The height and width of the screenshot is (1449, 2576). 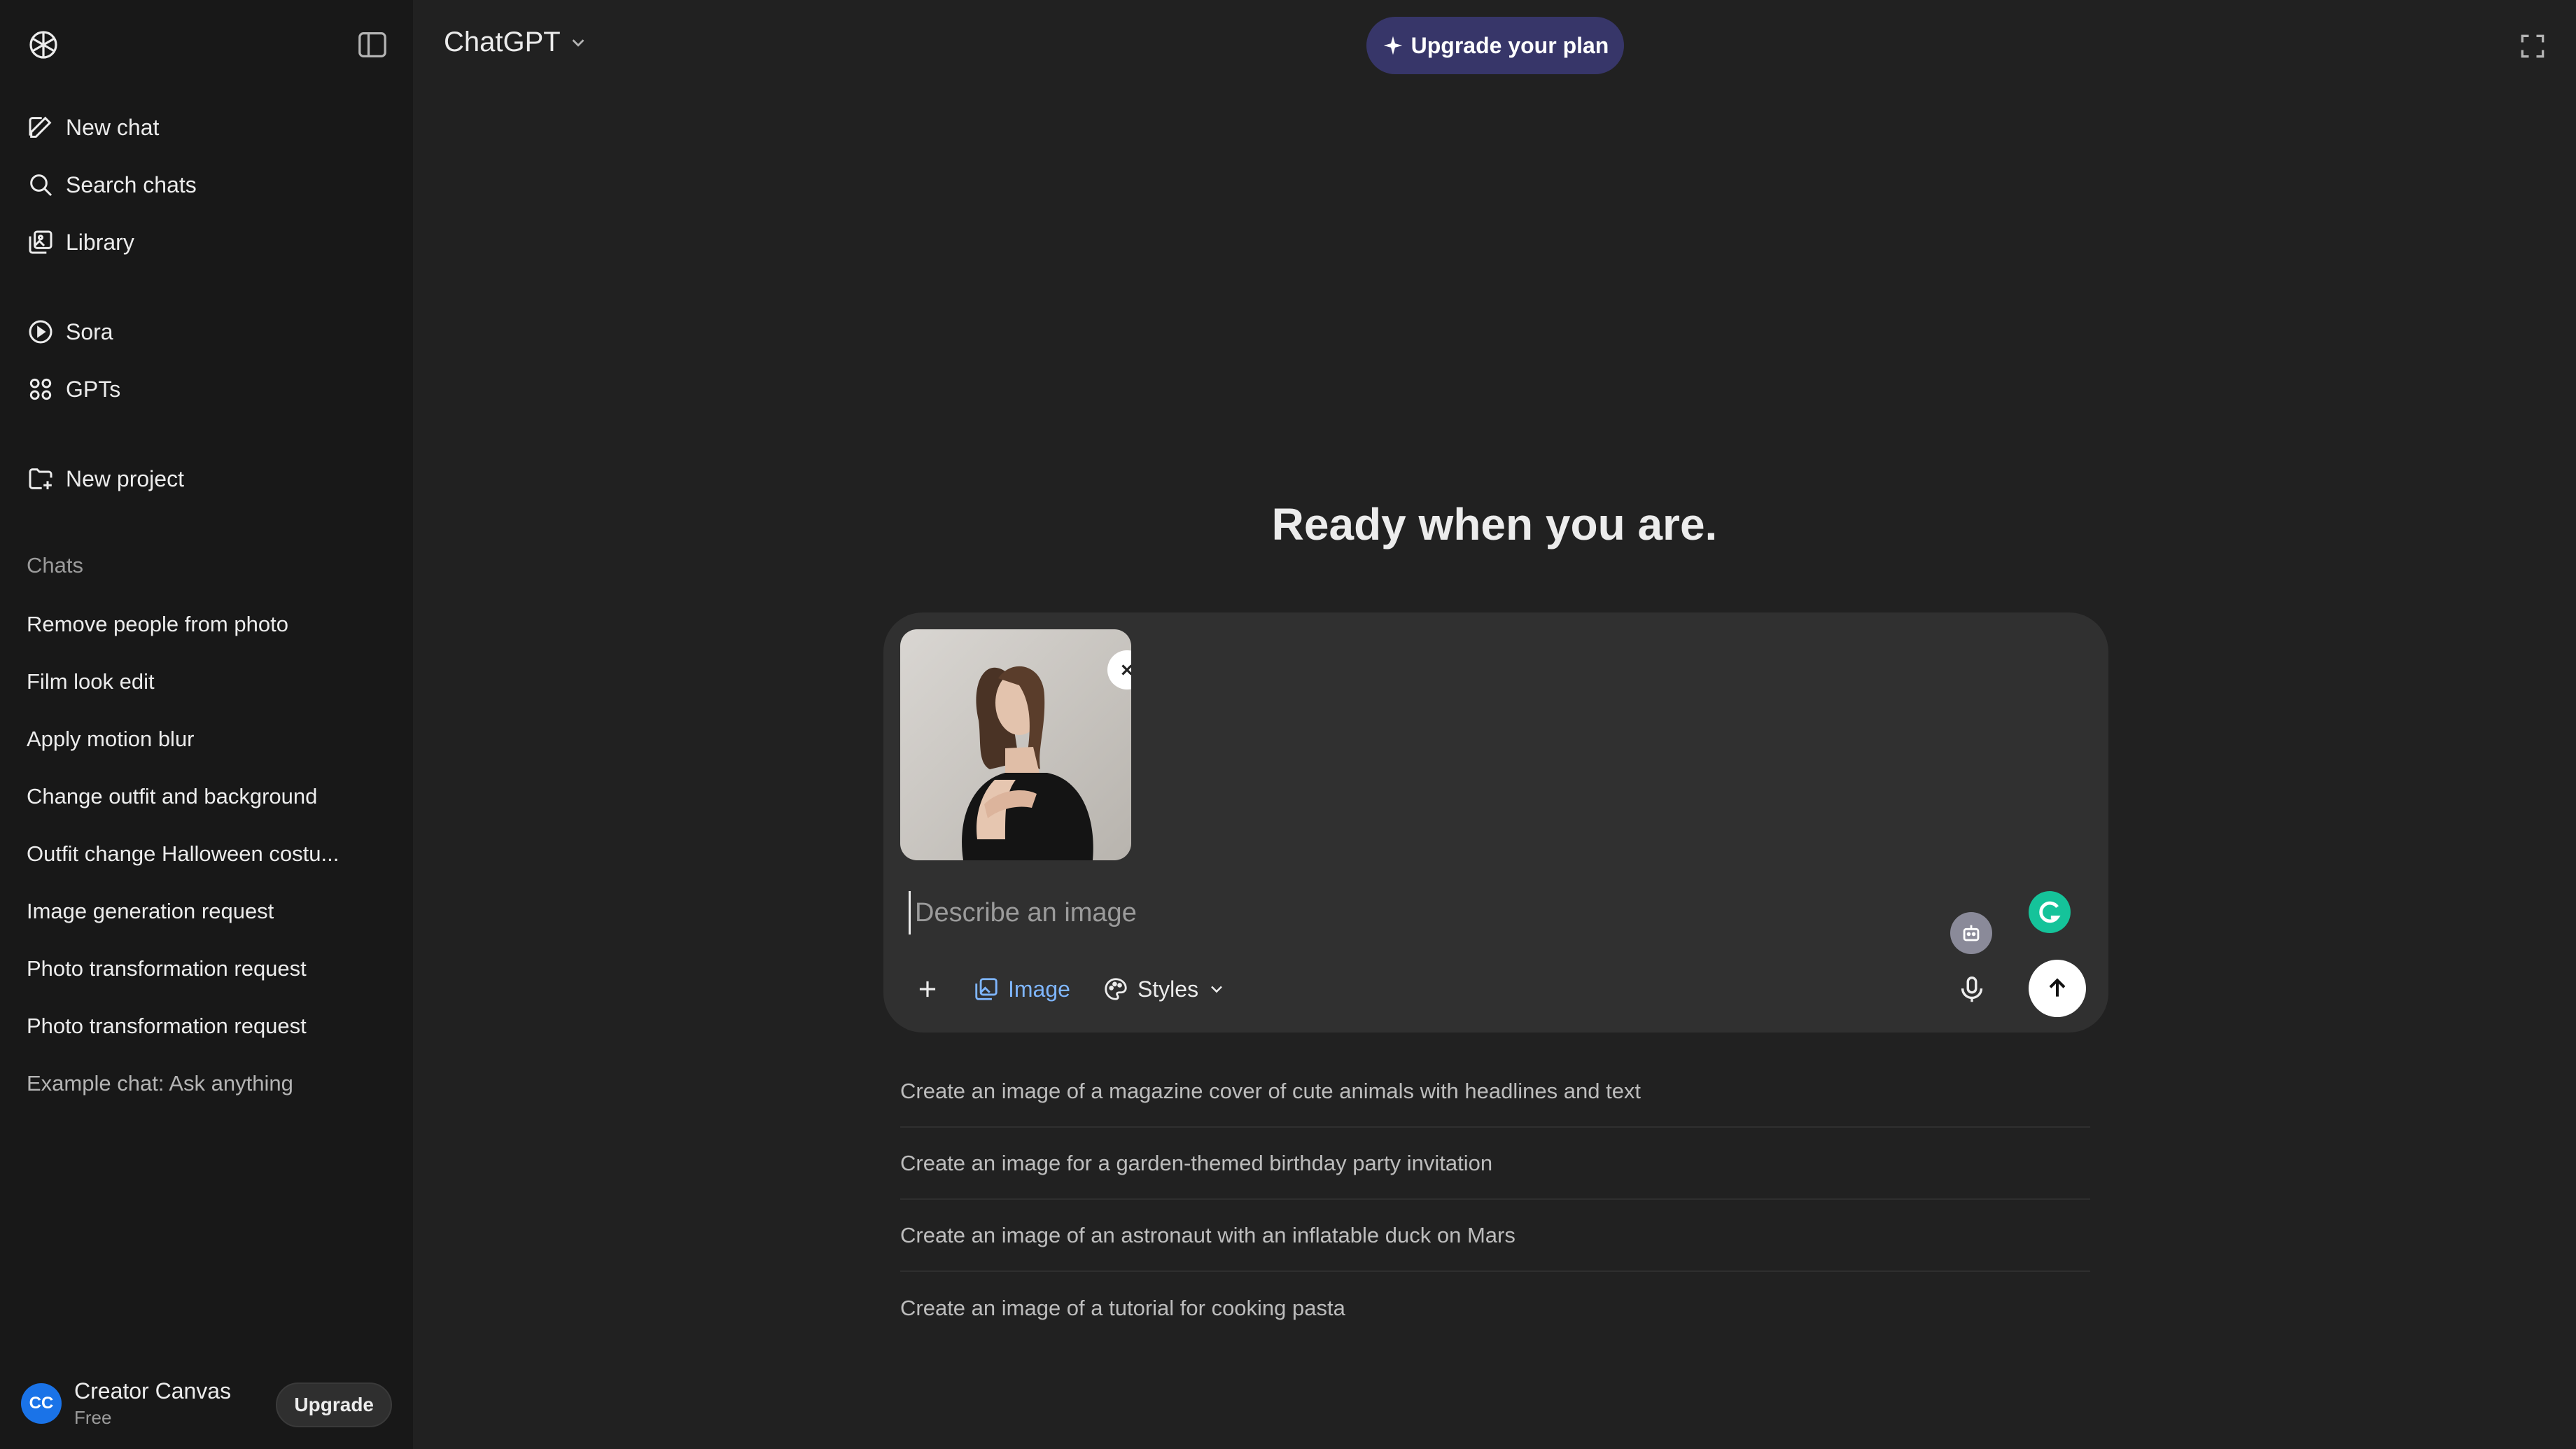 What do you see at coordinates (191, 911) in the screenshot?
I see `chat-history-item: Image generation request` at bounding box center [191, 911].